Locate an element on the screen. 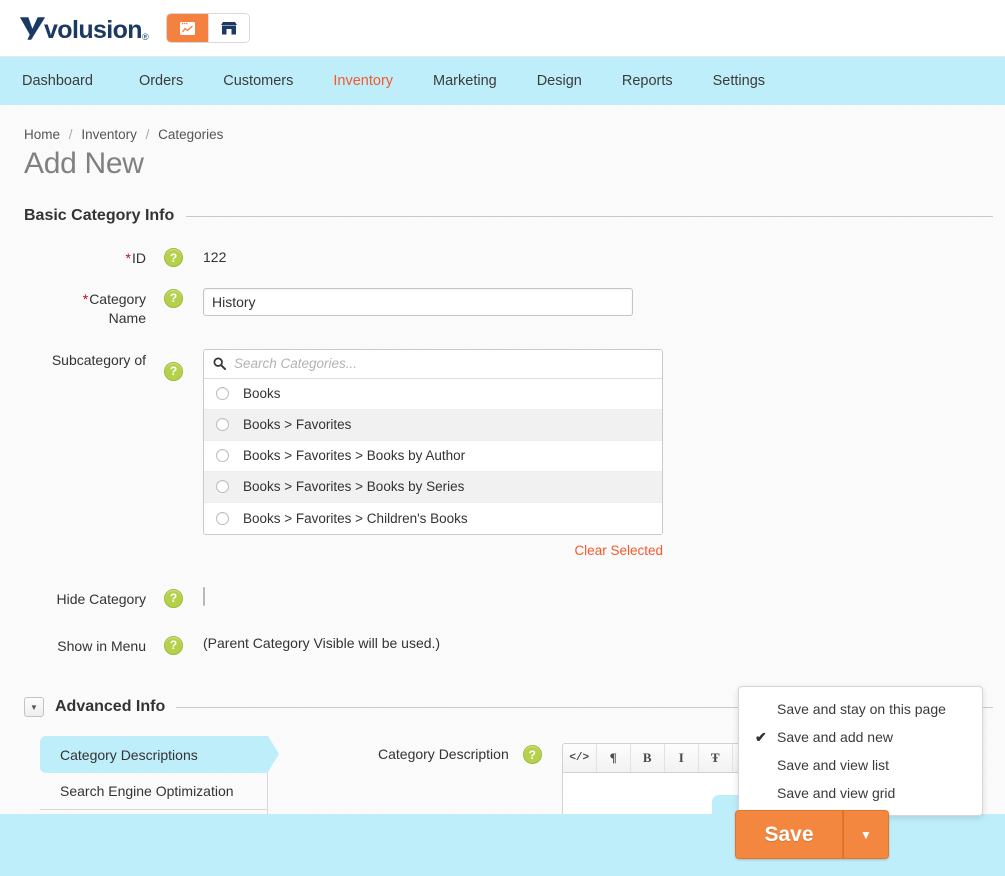  nav-item-dashboard: Dashboard is located at coordinates (70, 81).